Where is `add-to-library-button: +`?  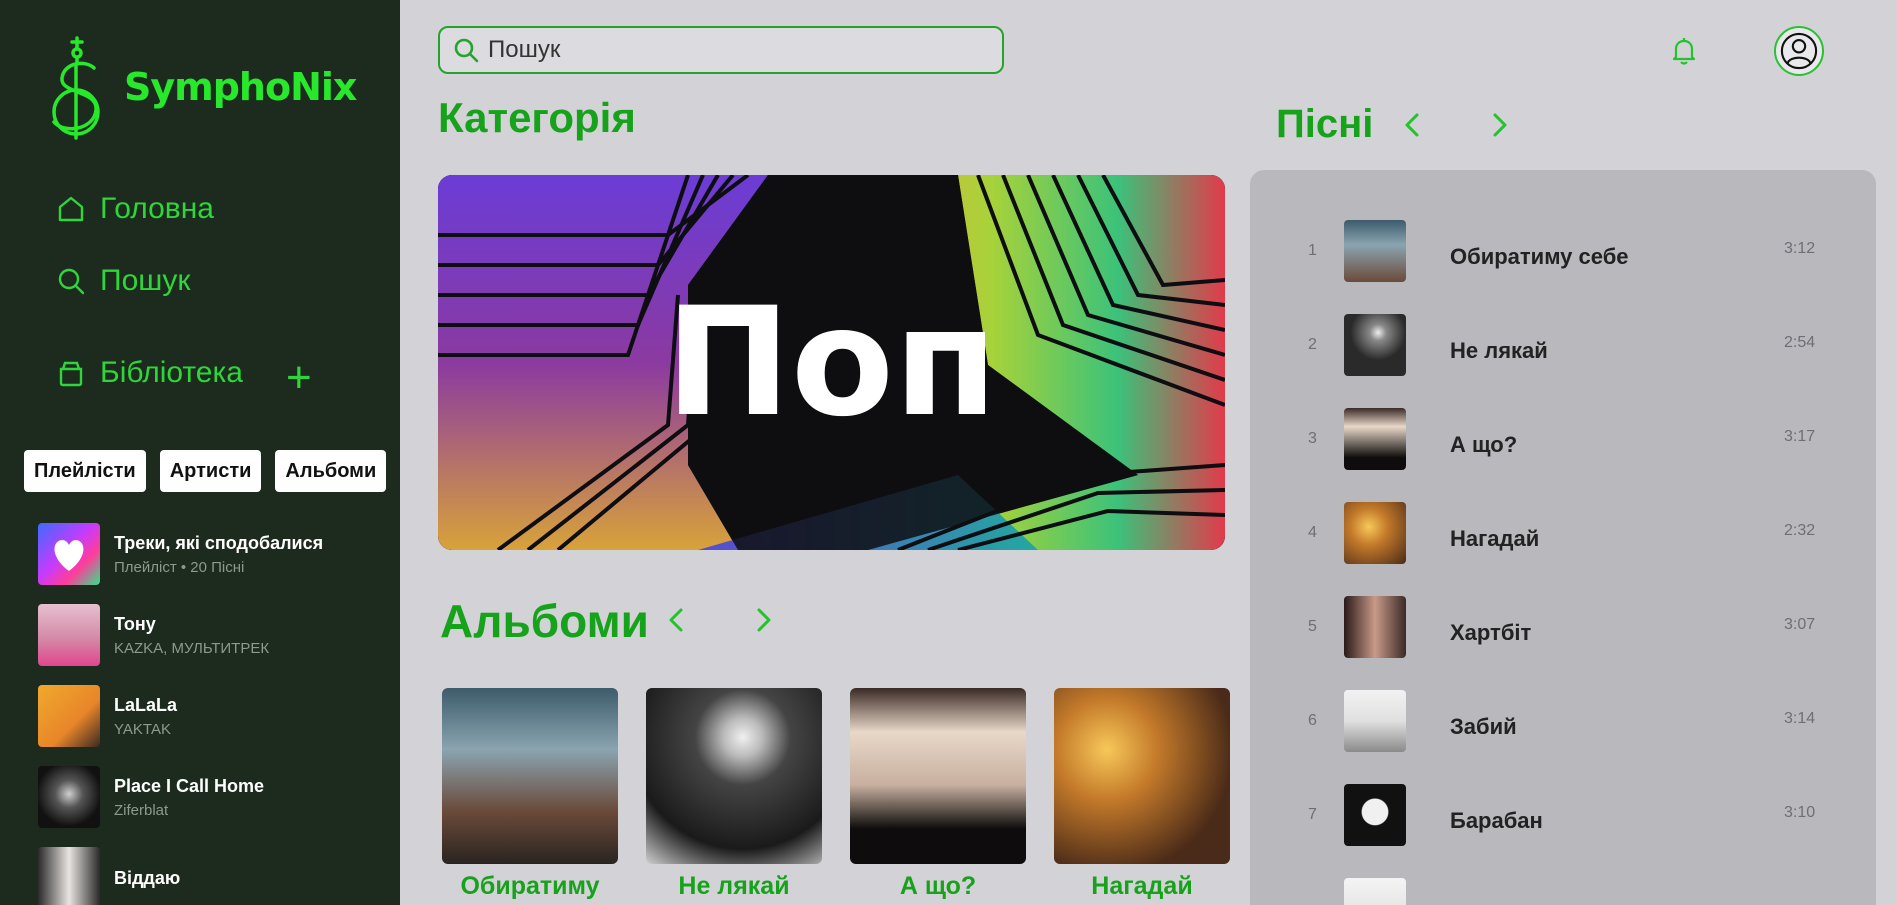
add-to-library-button: + is located at coordinates (299, 378).